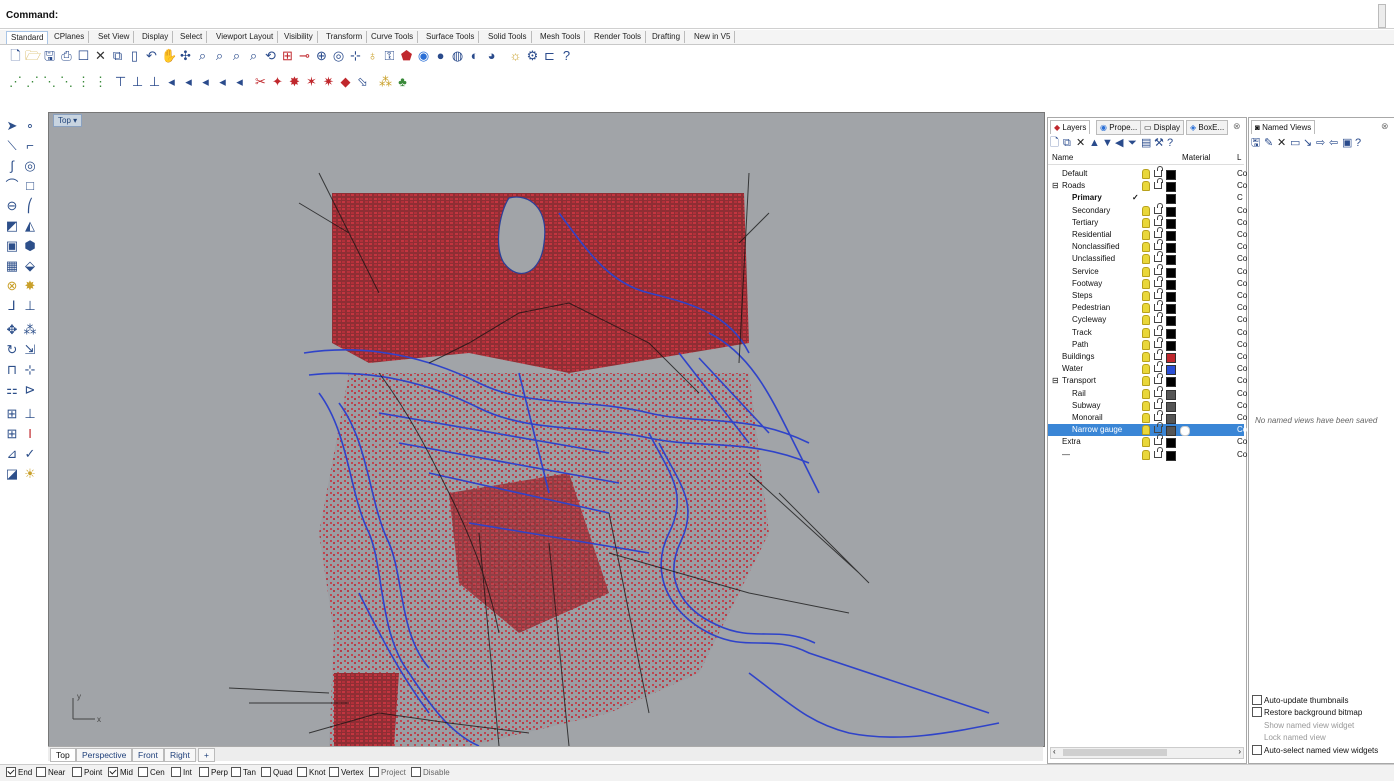 The width and height of the screenshot is (1394, 781). Describe the element at coordinates (338, 55) in the screenshot. I see `select-icon: ◎` at that location.